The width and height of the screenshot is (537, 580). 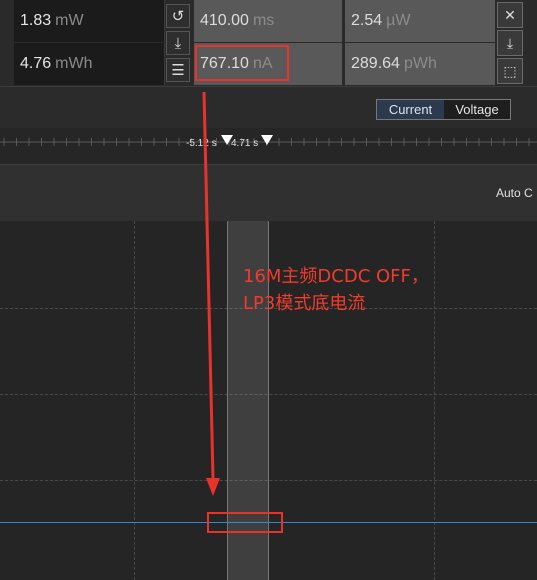 What do you see at coordinates (36, 20) in the screenshot?
I see `power-value: 1.83` at bounding box center [36, 20].